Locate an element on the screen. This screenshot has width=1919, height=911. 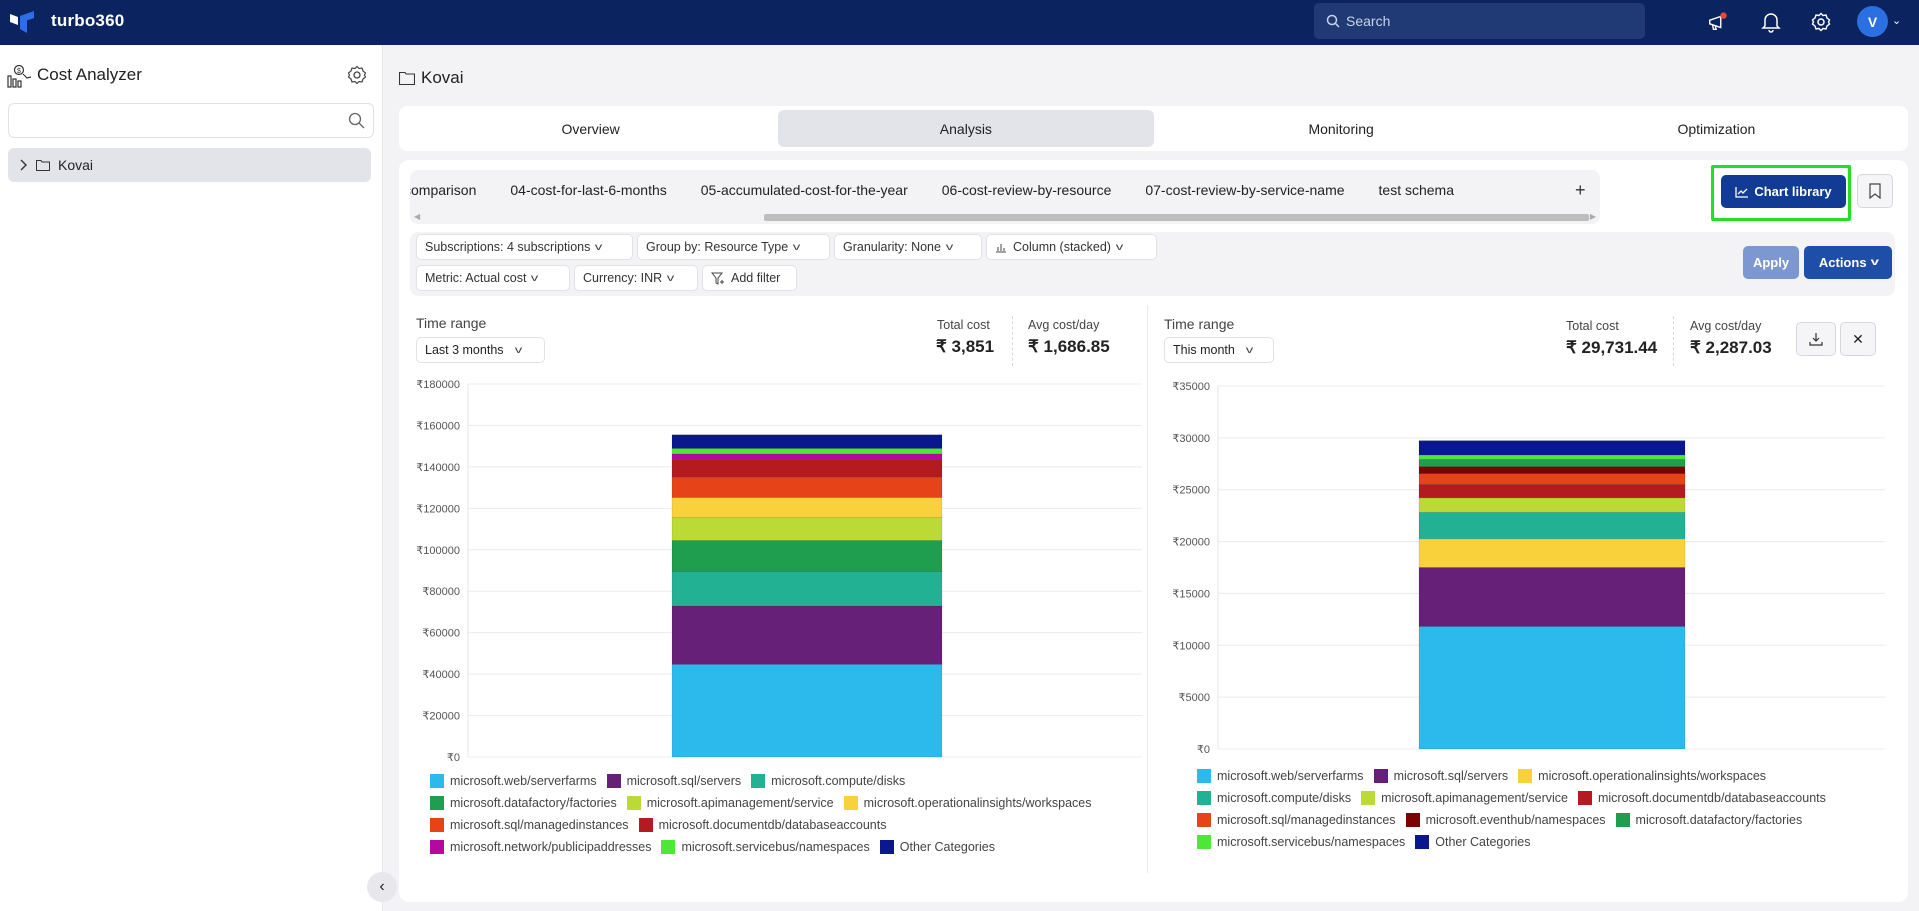
add-report-tab-button: + is located at coordinates (1580, 190).